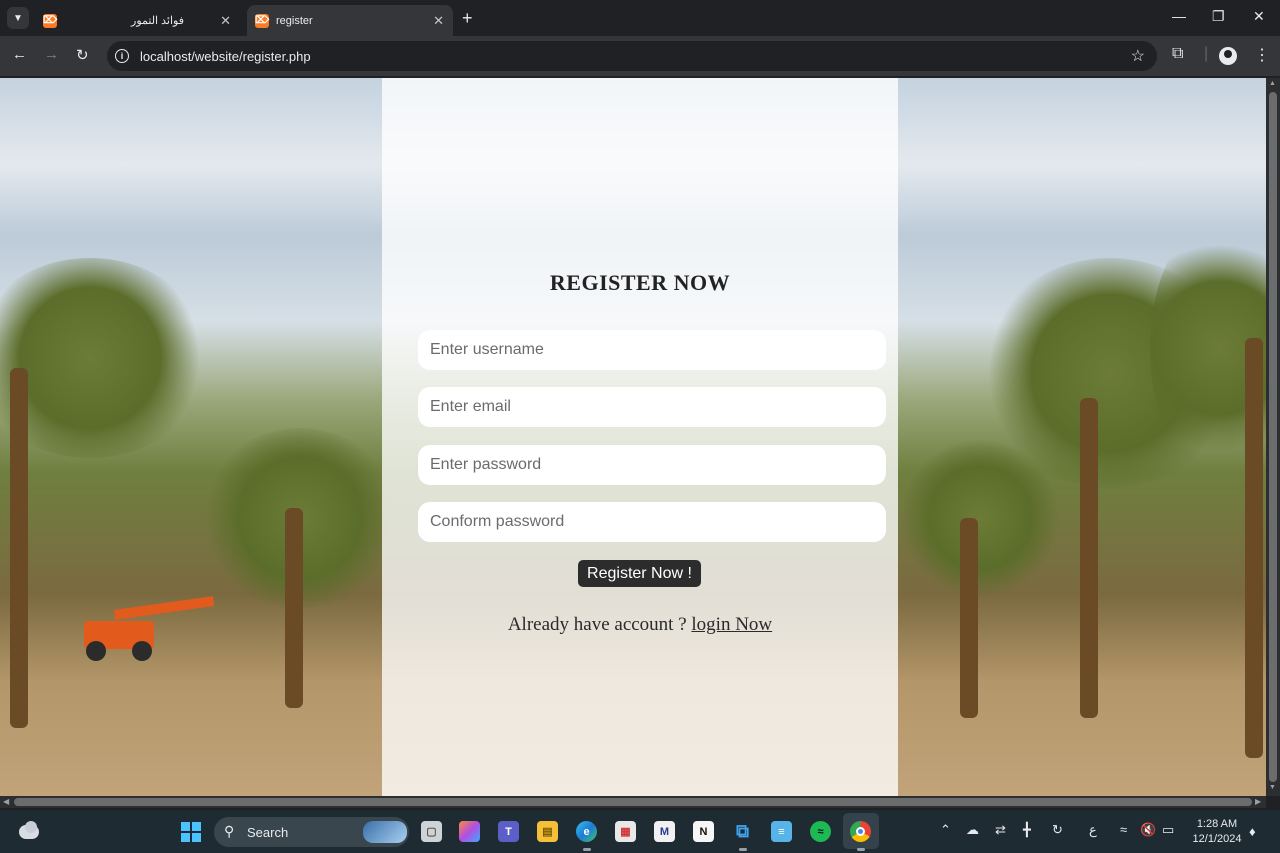 This screenshot has width=1280, height=853. Describe the element at coordinates (1093, 830) in the screenshot. I see `language-indicator: ع` at that location.